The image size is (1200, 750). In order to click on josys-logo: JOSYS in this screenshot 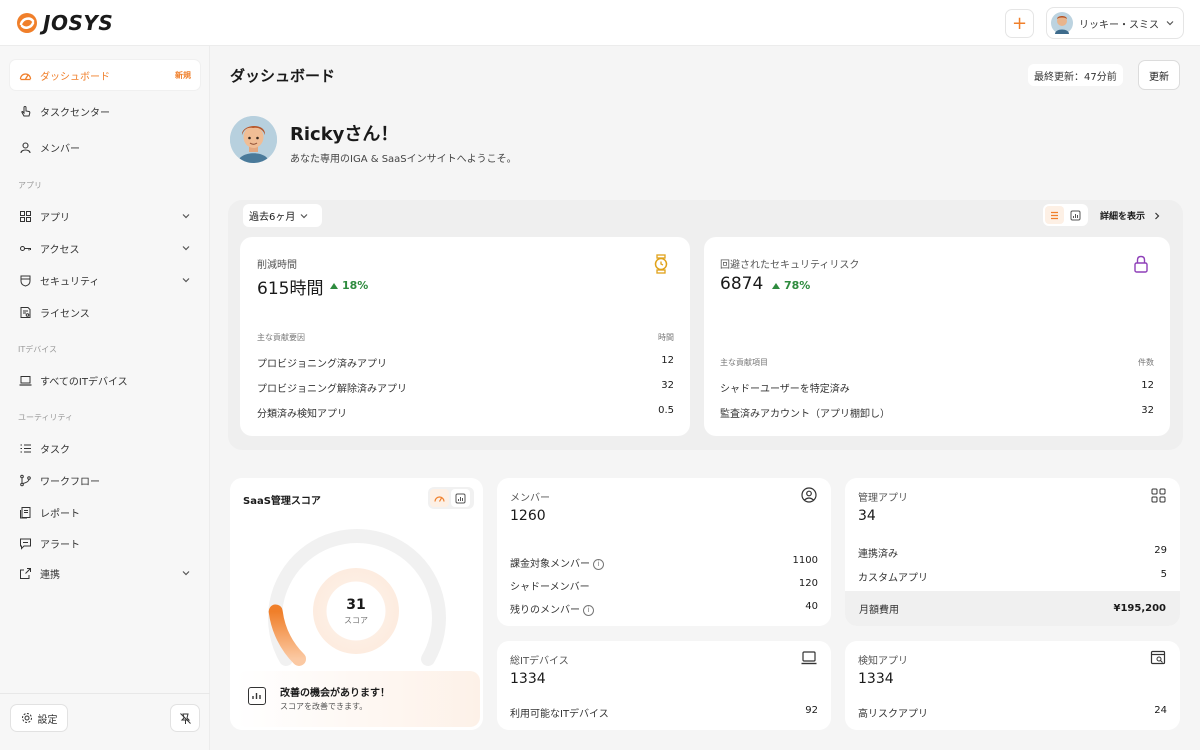, I will do `click(64, 23)`.